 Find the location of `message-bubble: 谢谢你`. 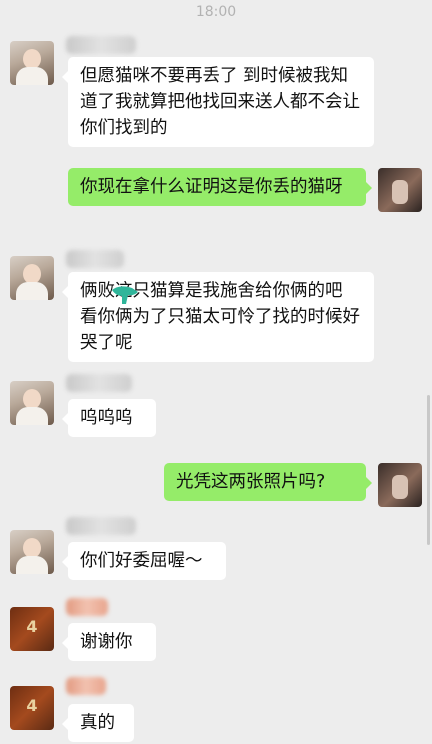

message-bubble: 谢谢你 is located at coordinates (109, 642).